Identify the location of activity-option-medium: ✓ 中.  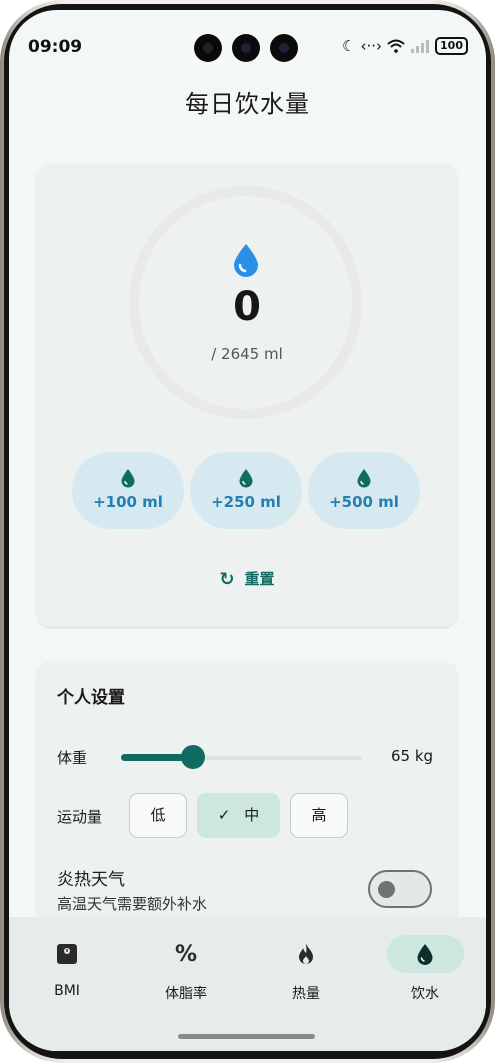
(238, 815).